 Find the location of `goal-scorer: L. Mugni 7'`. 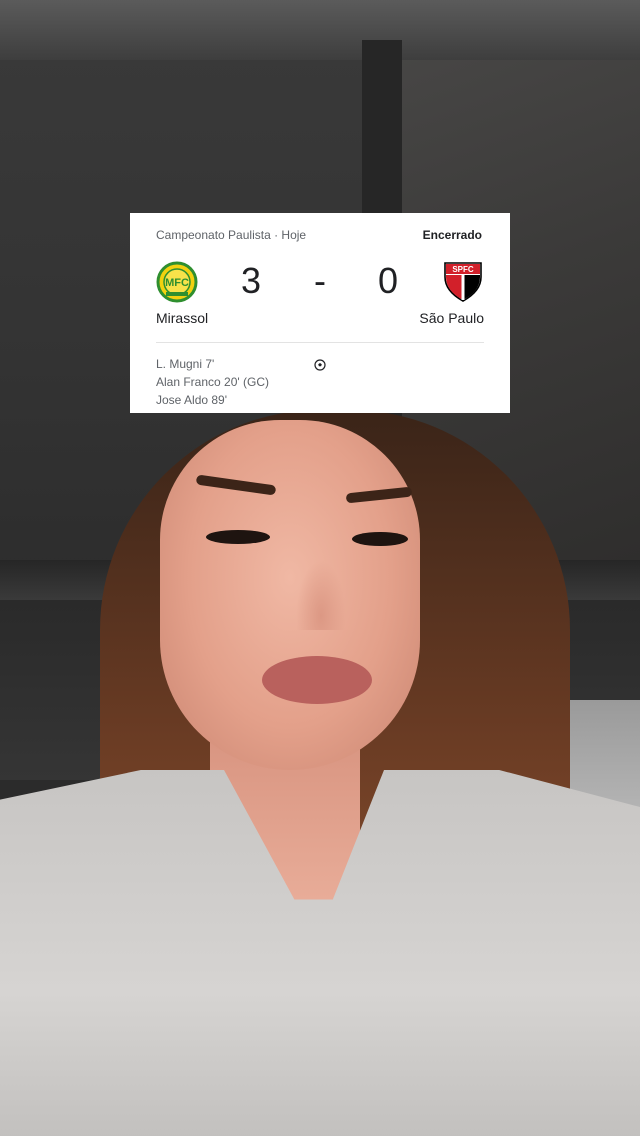

goal-scorer: L. Mugni 7' is located at coordinates (185, 364).